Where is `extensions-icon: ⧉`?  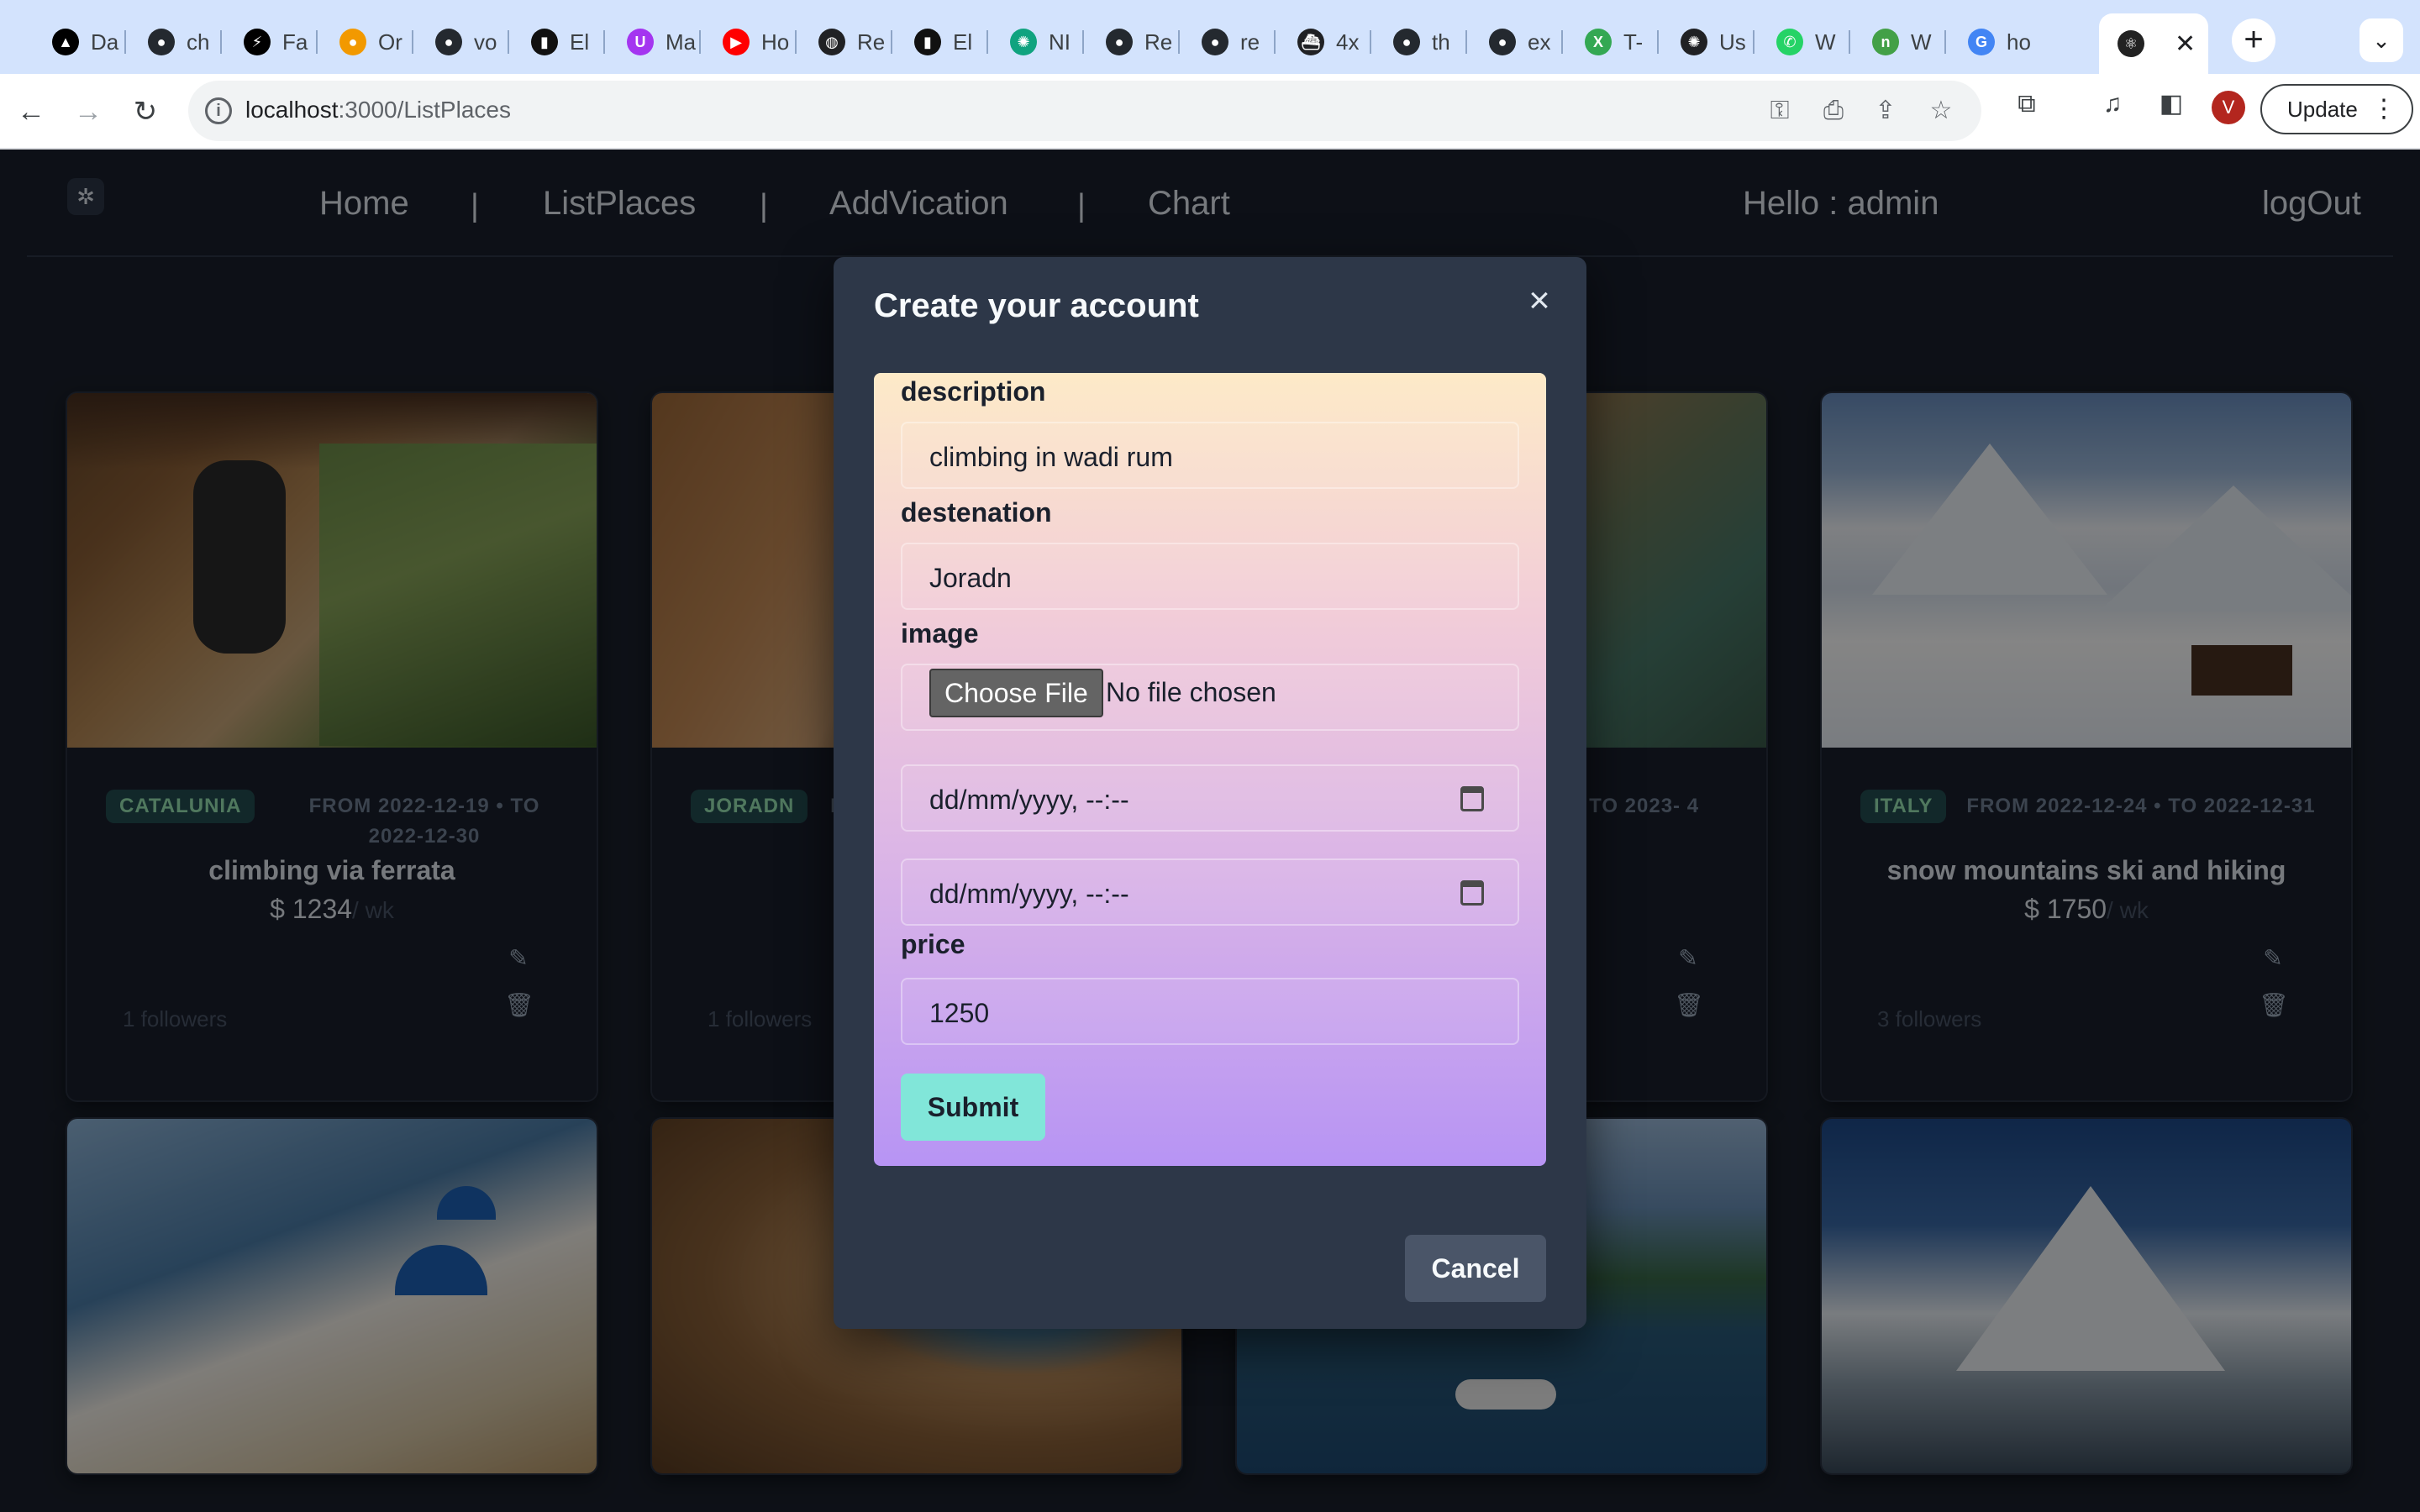 extensions-icon: ⧉ is located at coordinates (2027, 104).